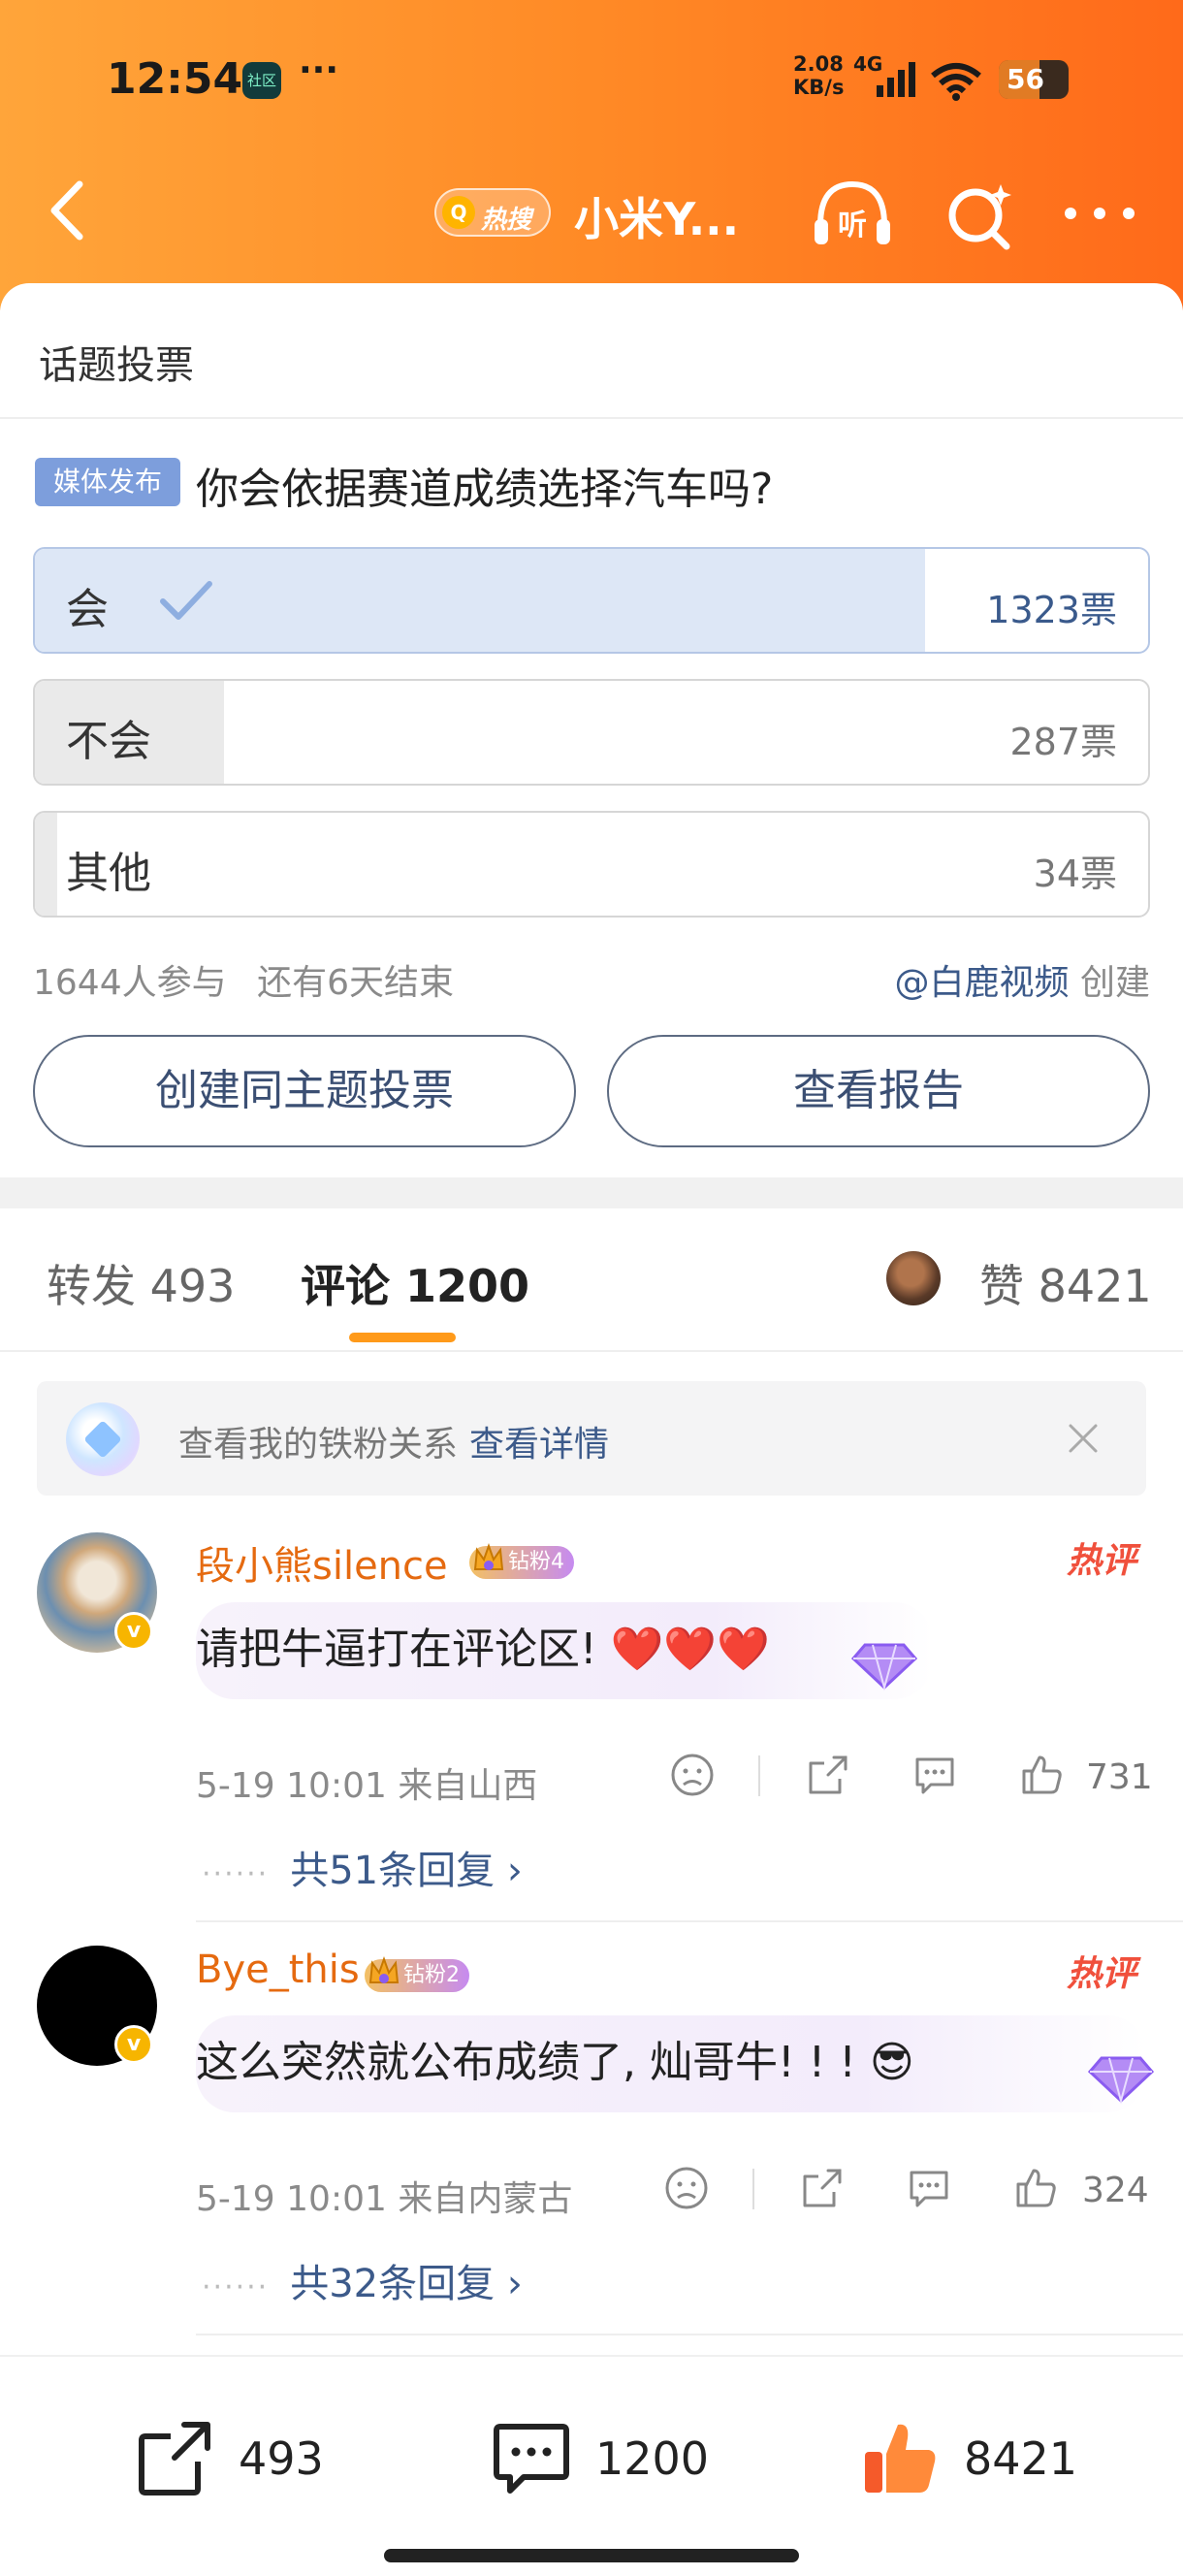  Describe the element at coordinates (591, 1192) in the screenshot. I see `section-gap` at that location.